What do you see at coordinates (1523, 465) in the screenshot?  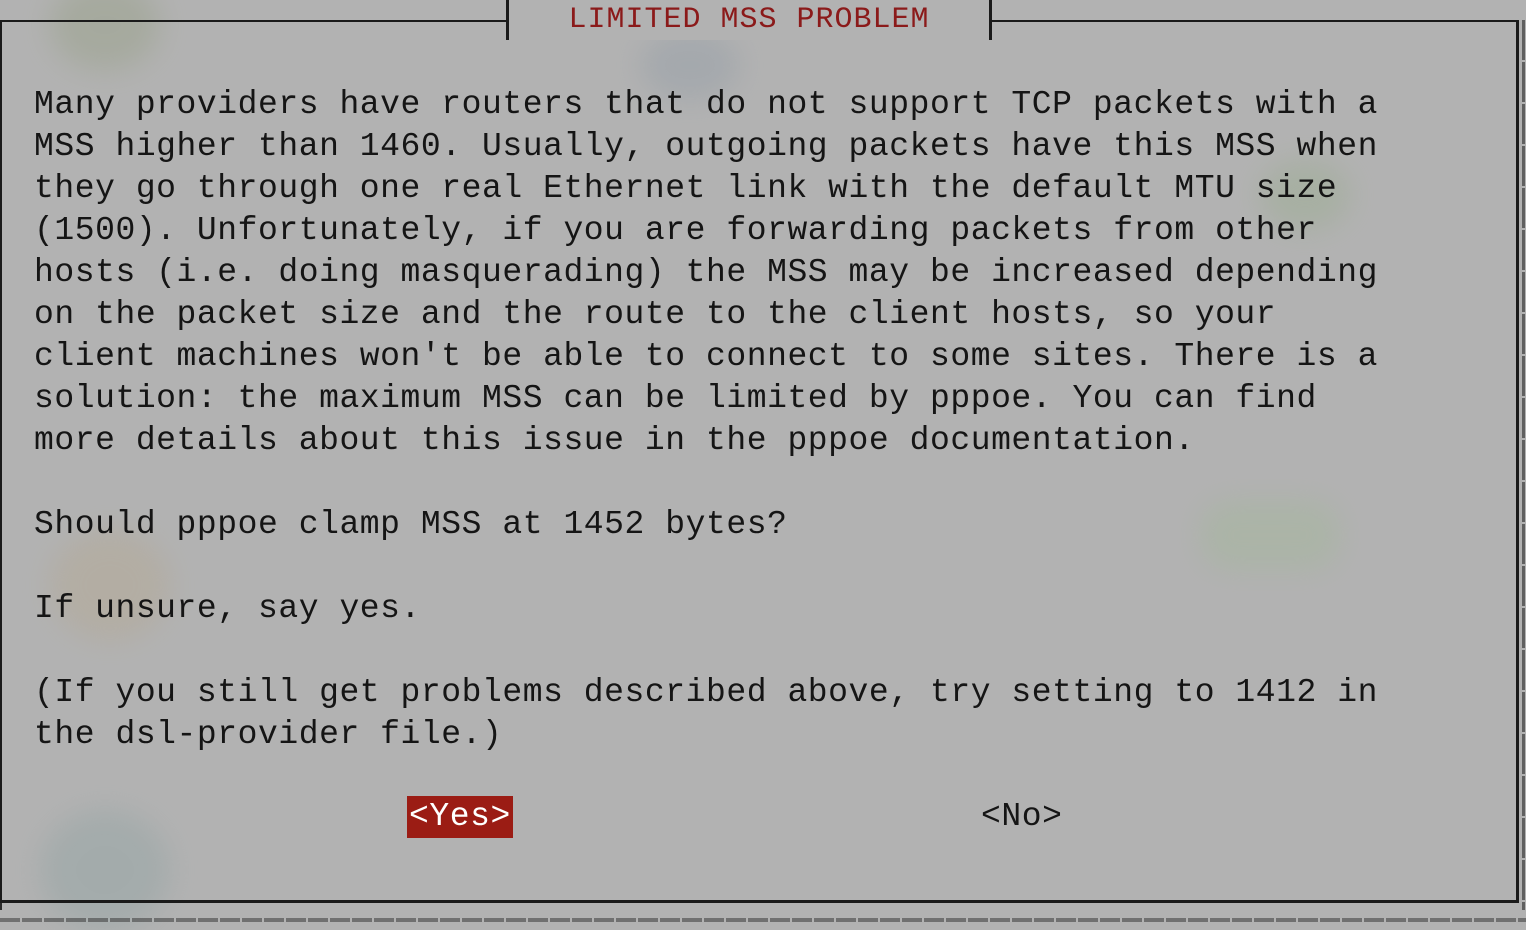 I see `dialog-edge-right` at bounding box center [1523, 465].